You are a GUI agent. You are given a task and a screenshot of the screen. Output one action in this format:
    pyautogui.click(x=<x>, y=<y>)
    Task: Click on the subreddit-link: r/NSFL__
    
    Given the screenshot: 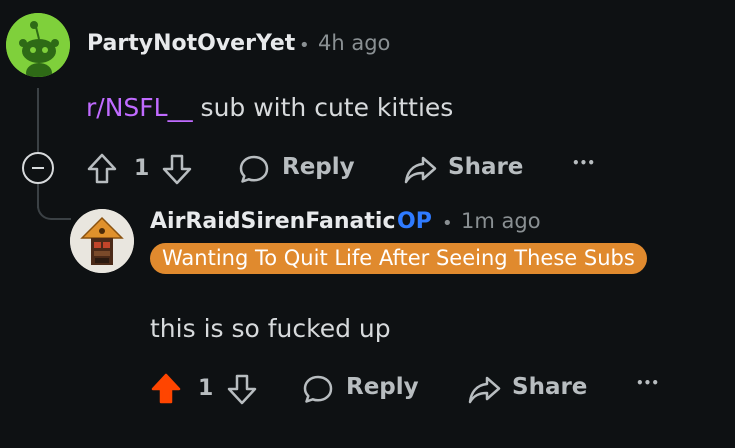 What is the action you would take?
    pyautogui.click(x=139, y=107)
    